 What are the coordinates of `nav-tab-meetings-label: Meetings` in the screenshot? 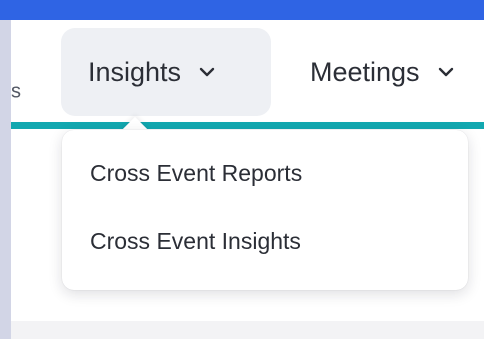 It's located at (365, 71).